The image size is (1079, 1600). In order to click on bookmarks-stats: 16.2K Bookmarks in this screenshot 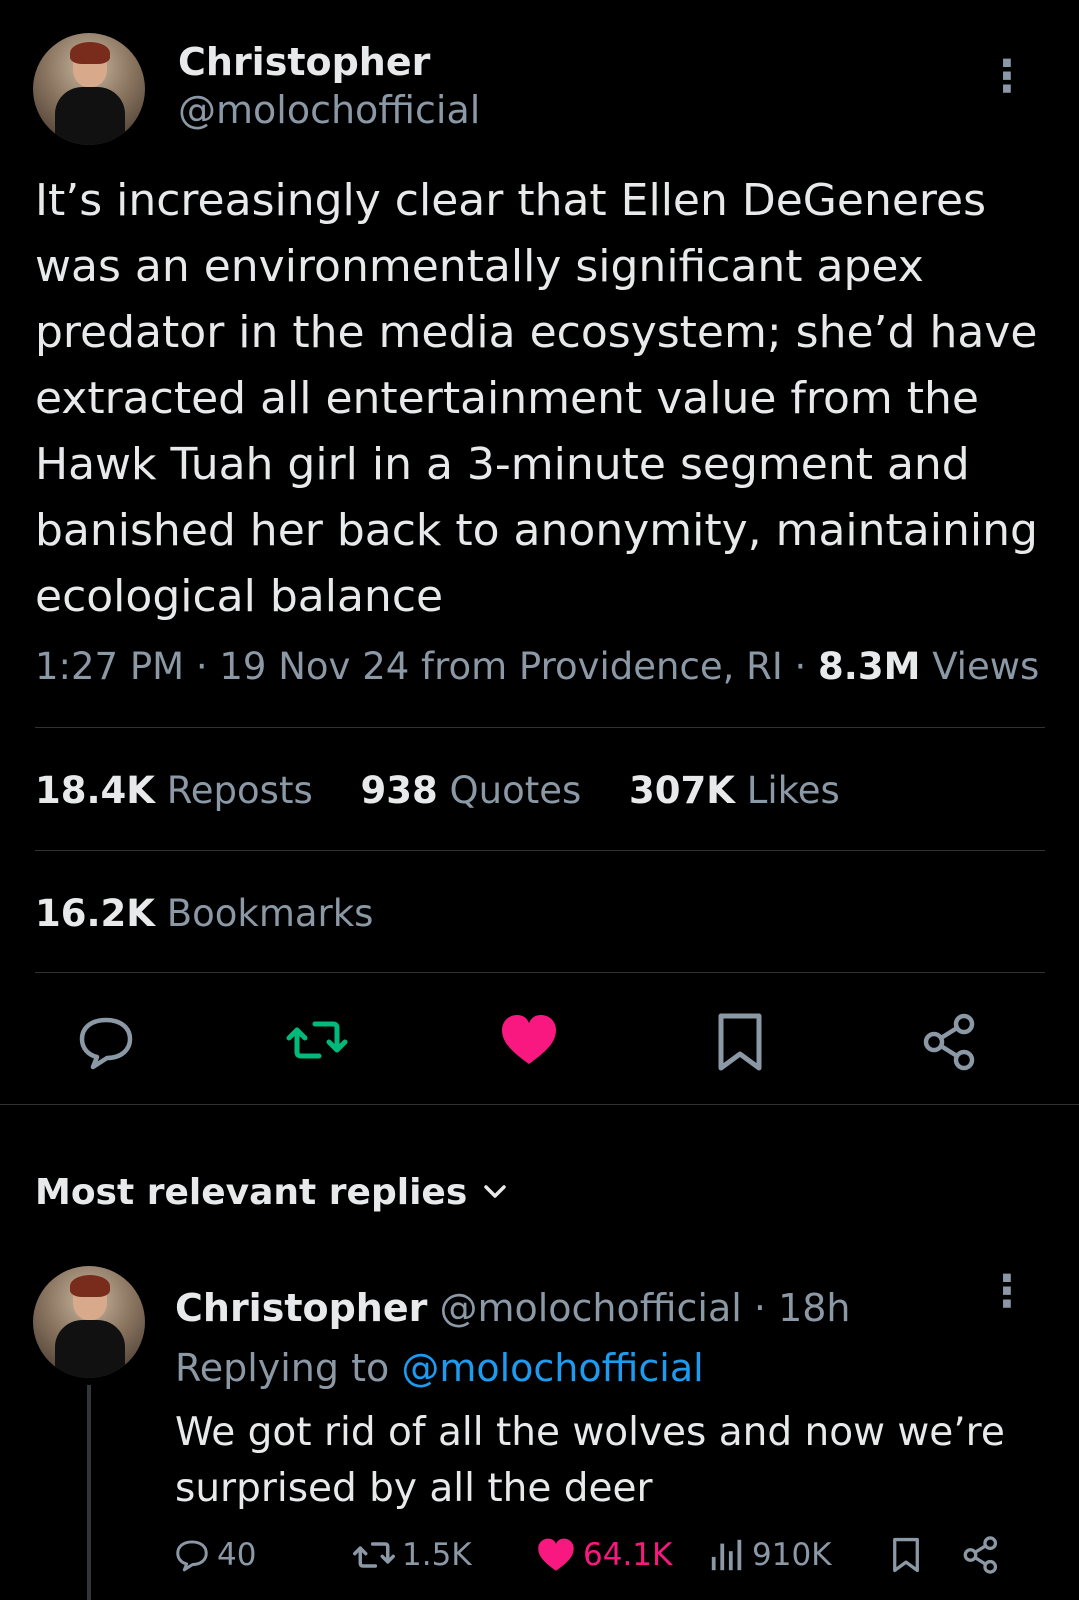, I will do `click(222, 913)`.